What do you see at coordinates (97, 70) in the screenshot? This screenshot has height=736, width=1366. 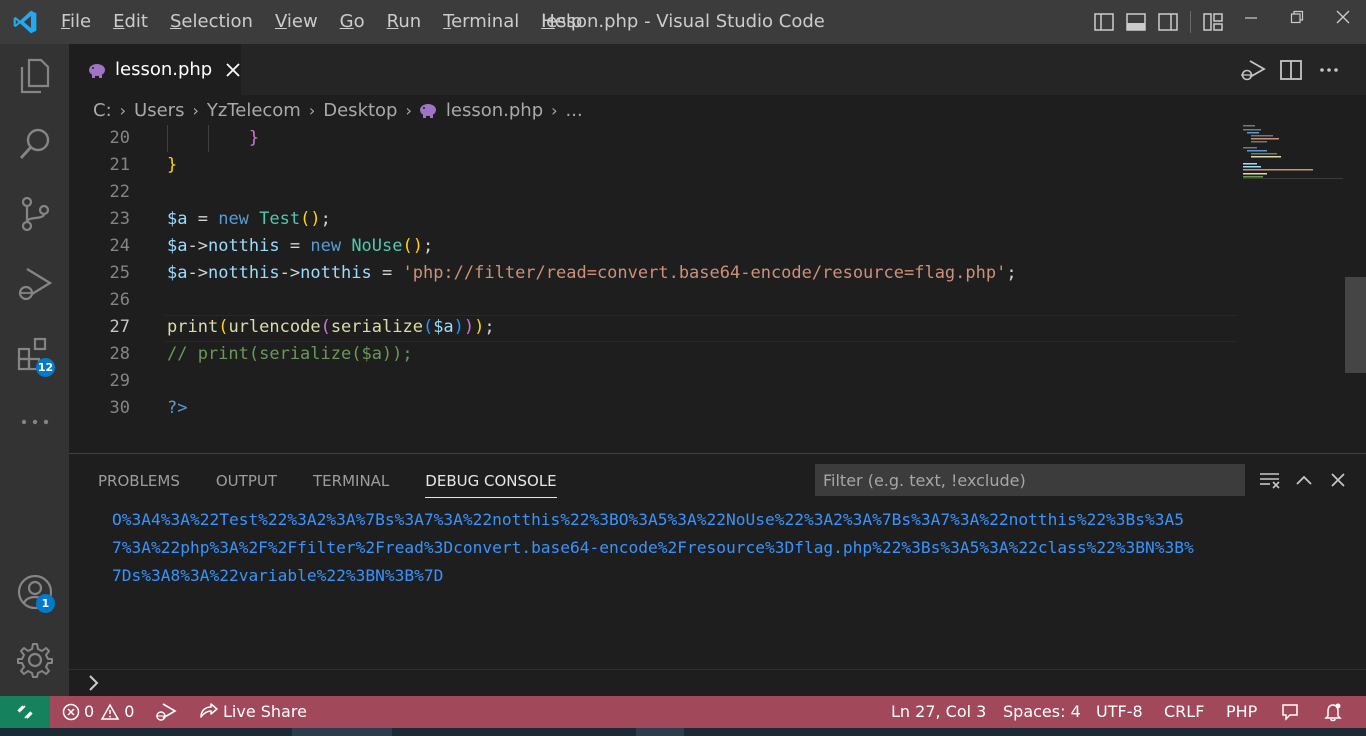 I see `php-elephant-icon` at bounding box center [97, 70].